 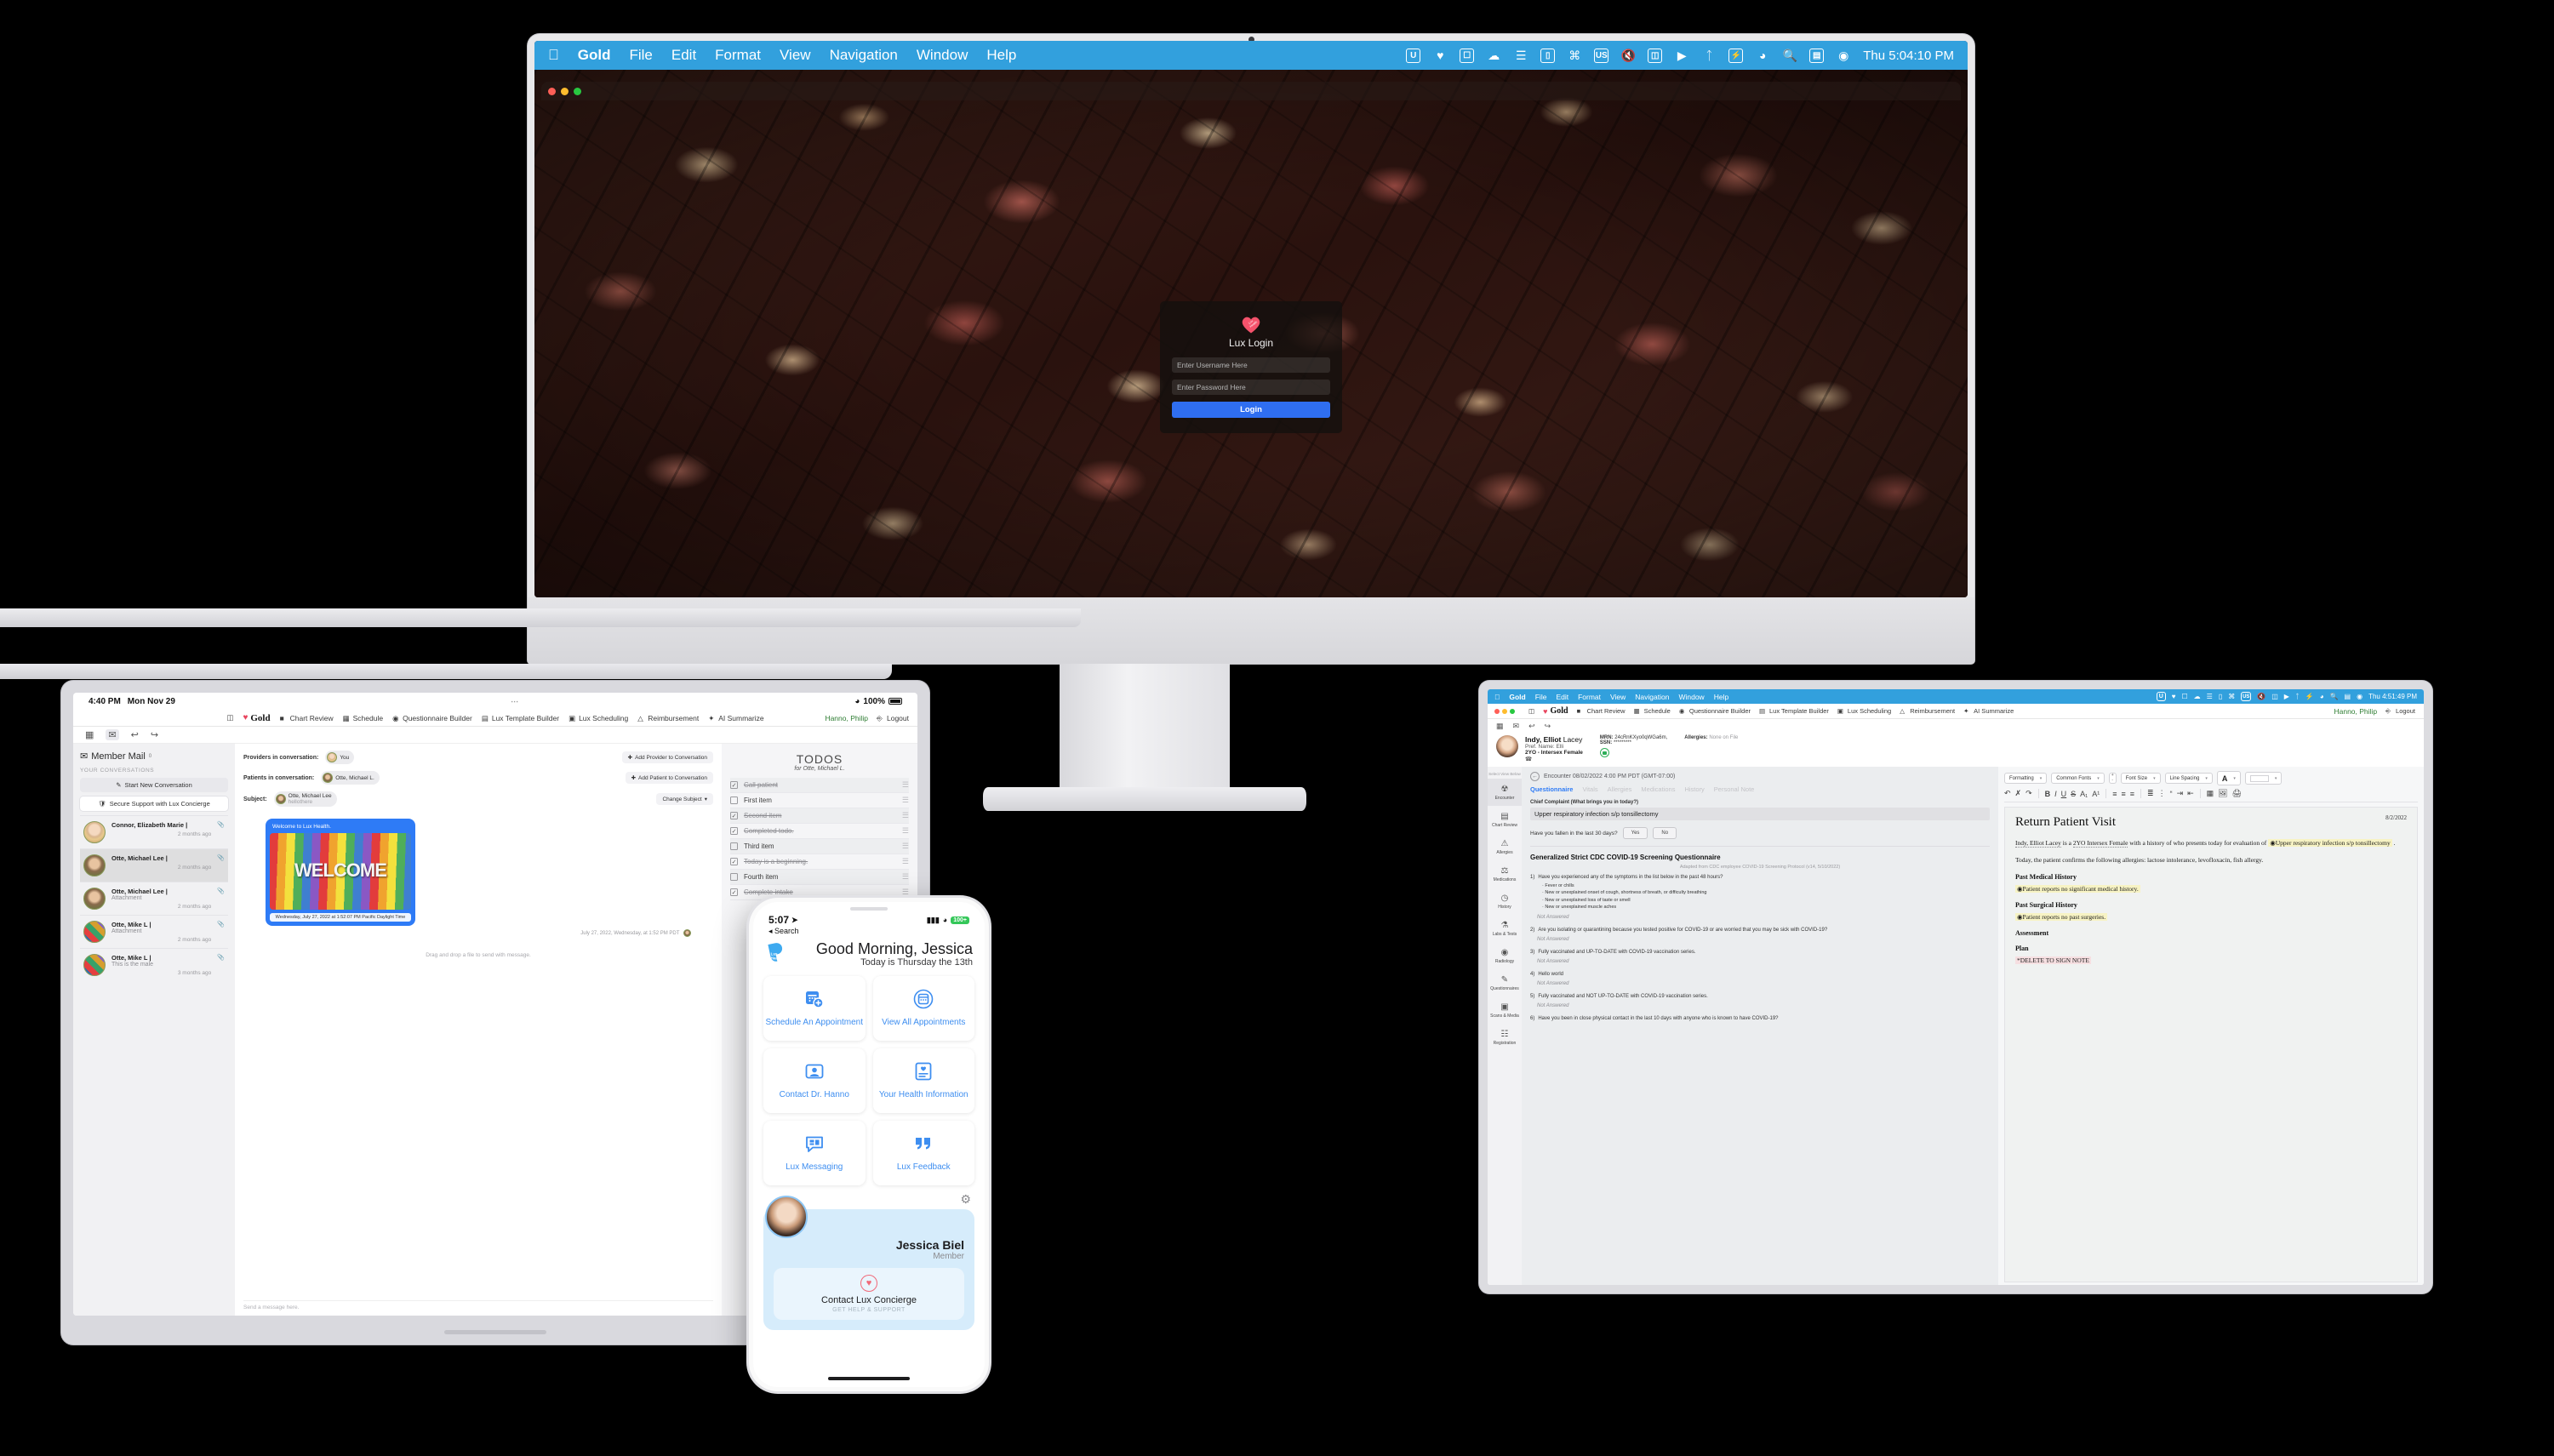 What do you see at coordinates (1531, 711) in the screenshot?
I see `sidebar-toggle-icon: ◫` at bounding box center [1531, 711].